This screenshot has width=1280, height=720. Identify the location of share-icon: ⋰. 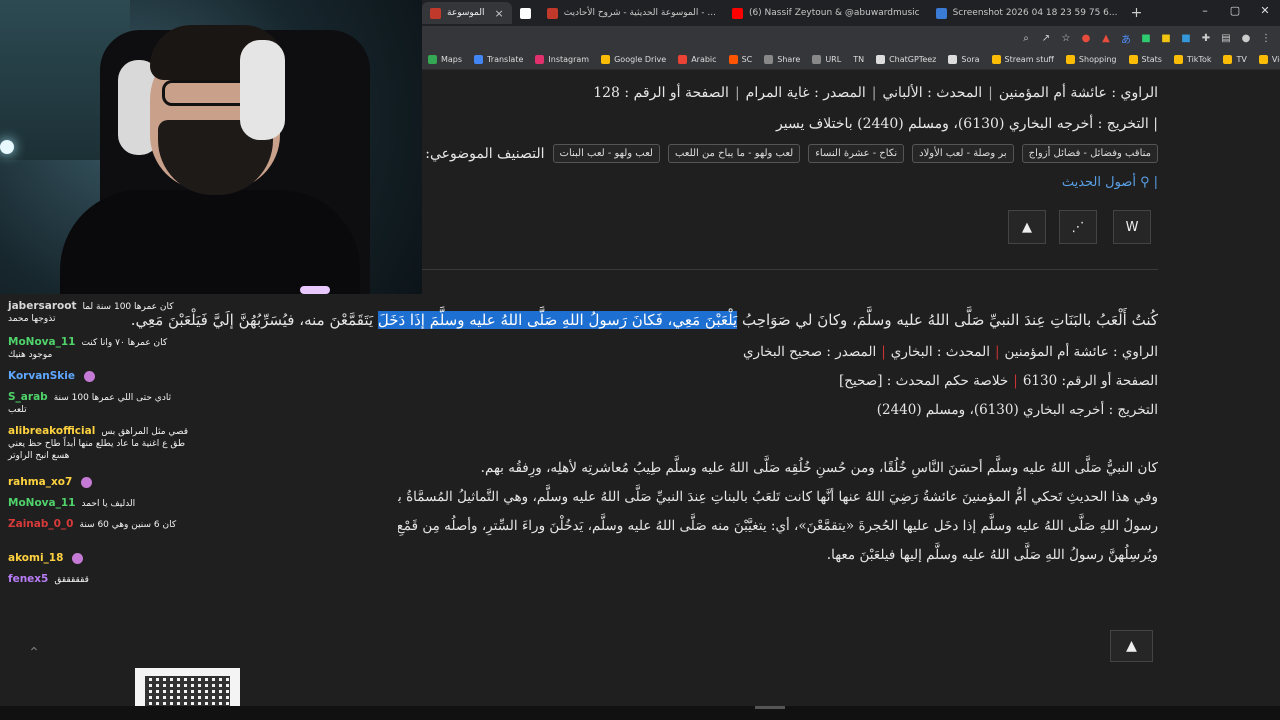
(1078, 227).